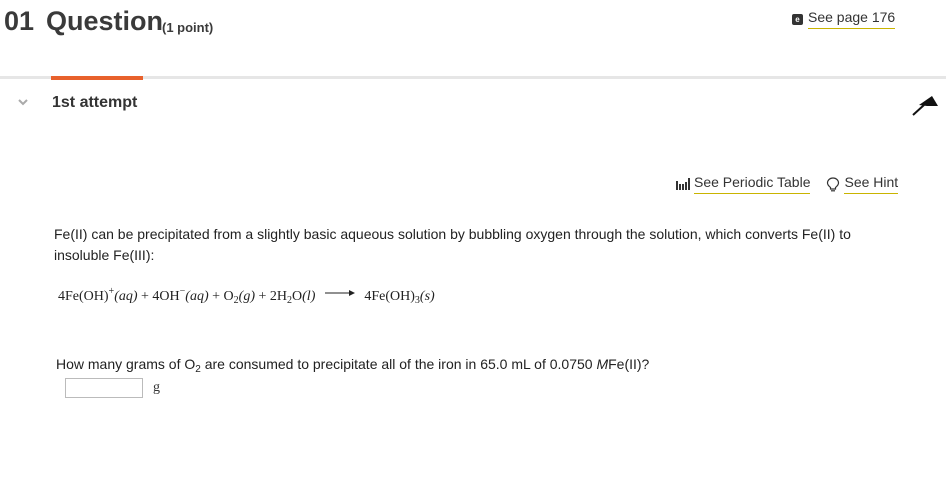 The height and width of the screenshot is (481, 946). I want to click on periodic-table-icon, so click(683, 184).